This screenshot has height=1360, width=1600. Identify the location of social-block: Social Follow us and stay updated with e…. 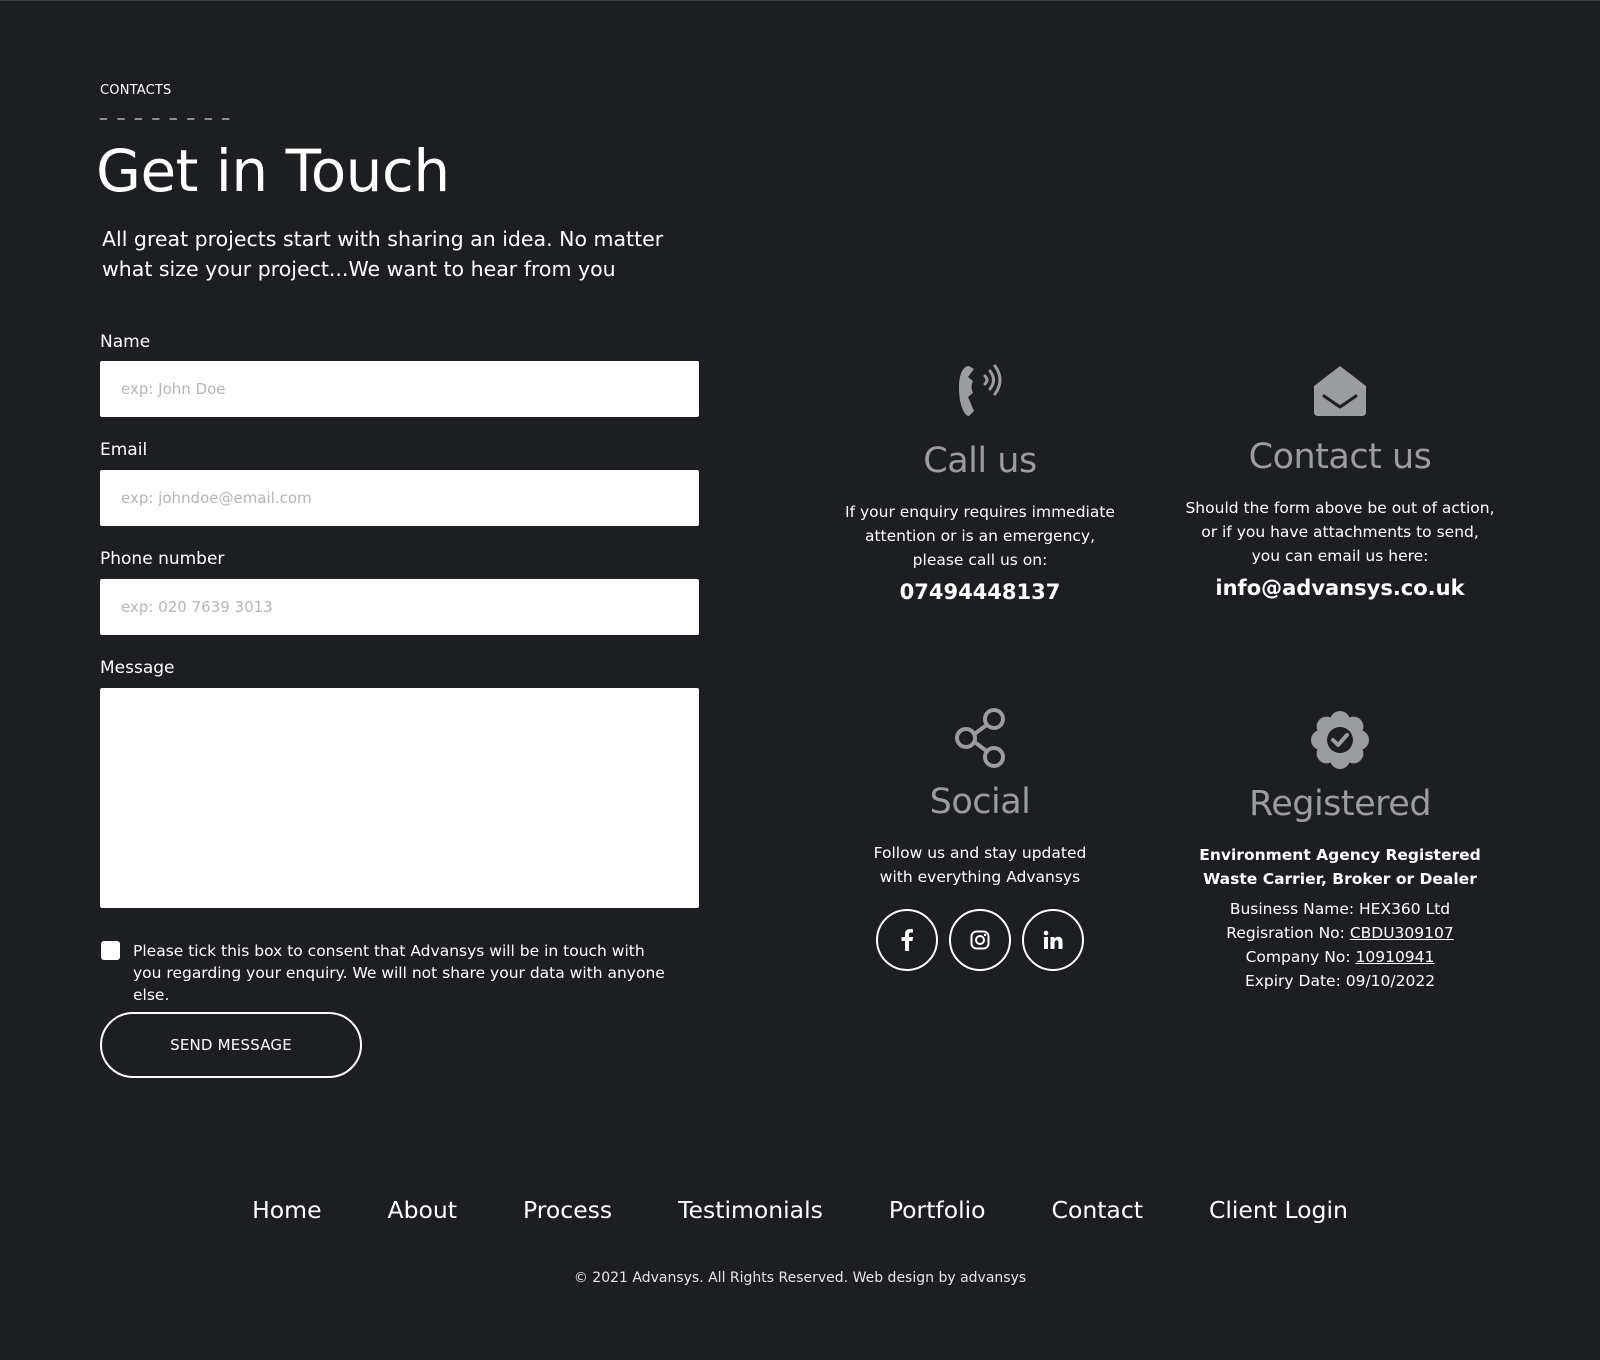
(980, 839).